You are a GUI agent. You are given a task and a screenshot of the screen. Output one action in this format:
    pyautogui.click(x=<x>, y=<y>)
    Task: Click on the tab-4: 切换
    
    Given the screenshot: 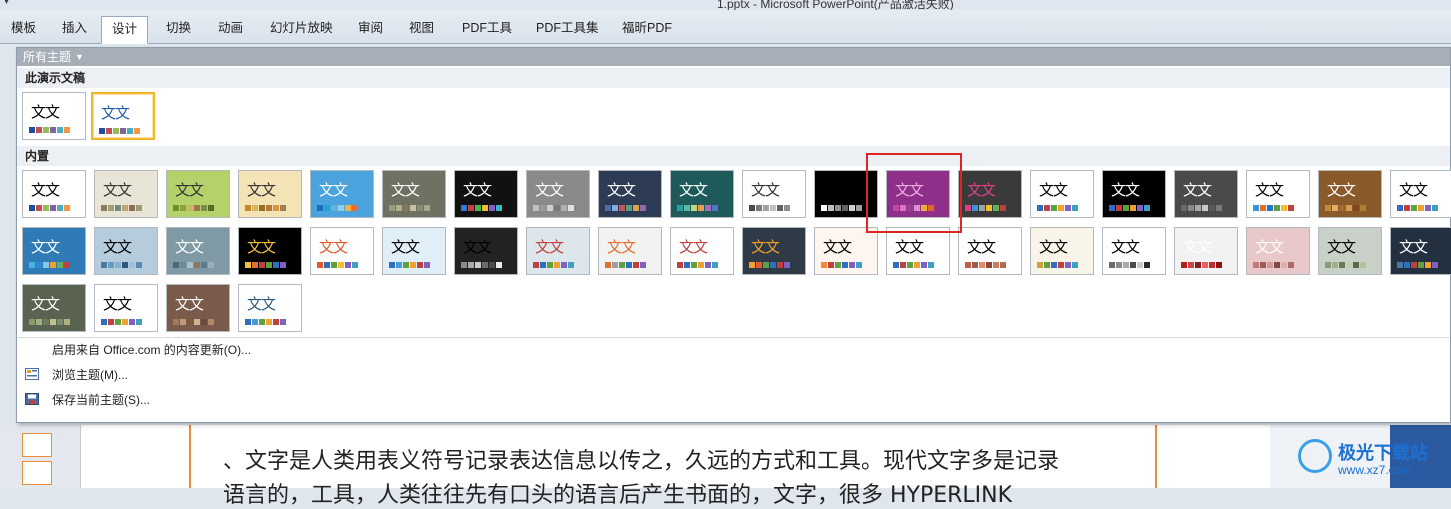 What is the action you would take?
    pyautogui.click(x=178, y=29)
    